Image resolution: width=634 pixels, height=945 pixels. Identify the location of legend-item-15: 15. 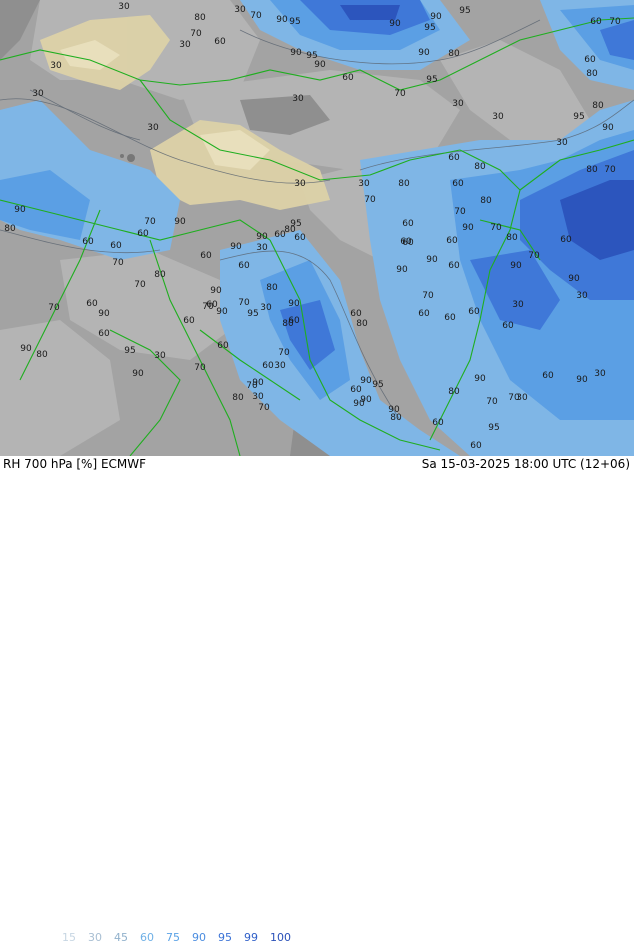
(69, 937).